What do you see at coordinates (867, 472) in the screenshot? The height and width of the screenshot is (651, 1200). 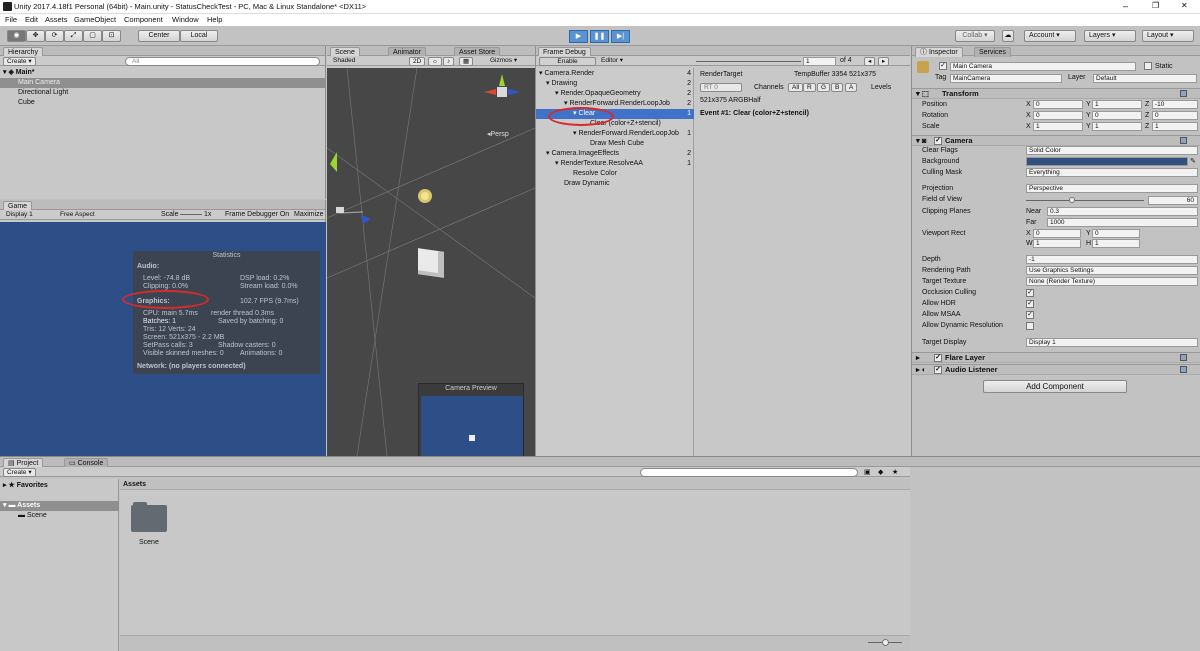 I see `filter-type-icon: ▣` at bounding box center [867, 472].